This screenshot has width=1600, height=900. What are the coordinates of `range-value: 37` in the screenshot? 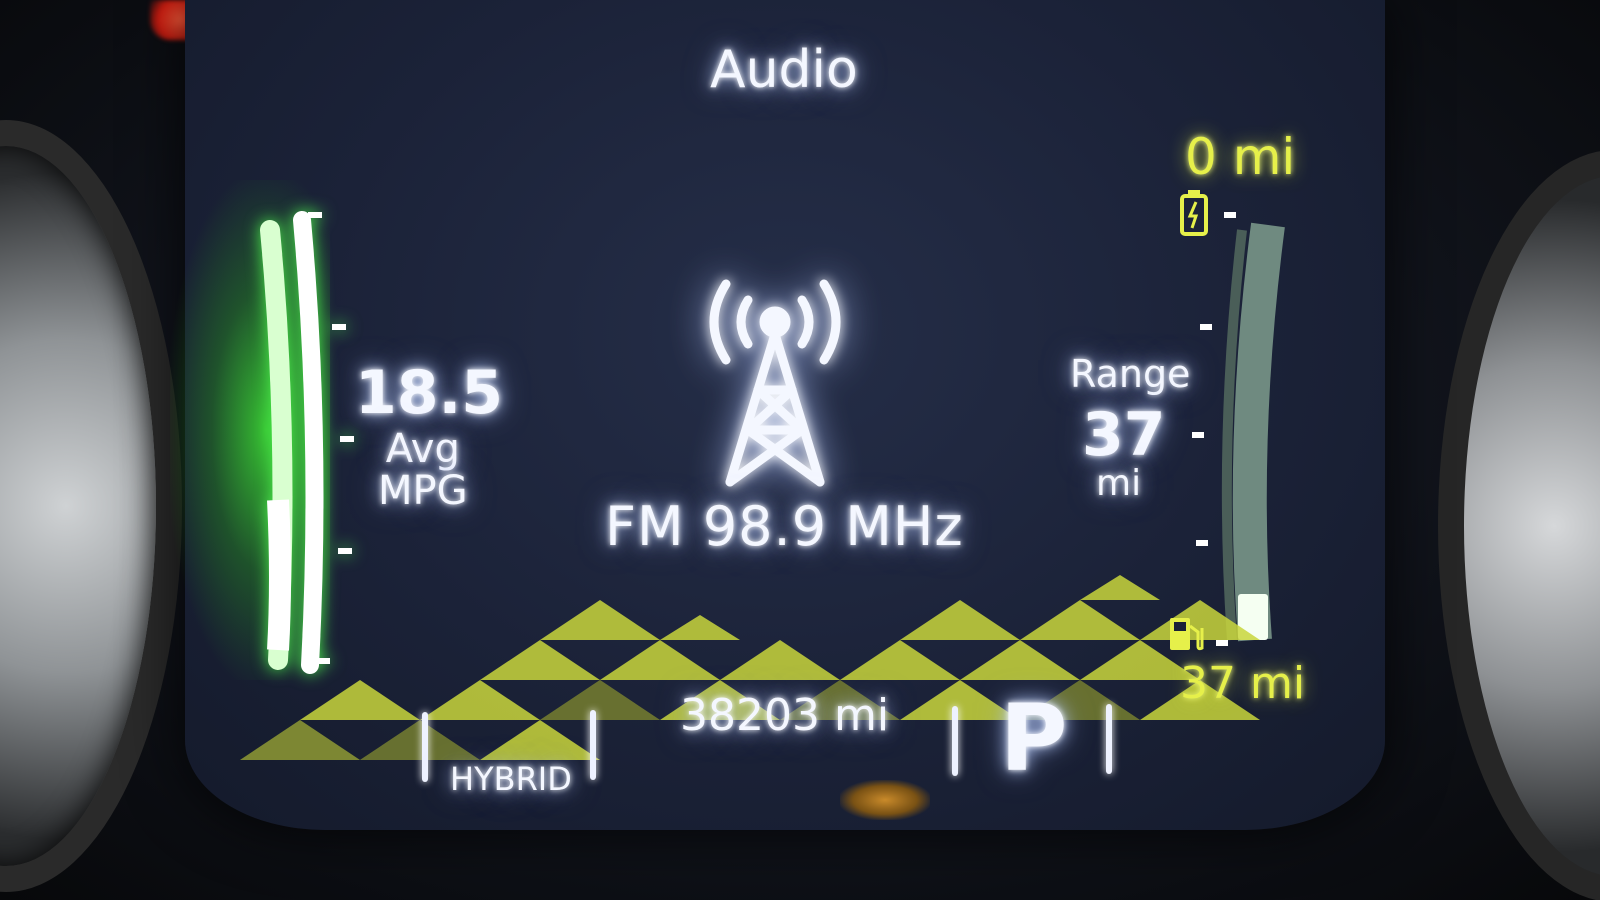 It's located at (1124, 435).